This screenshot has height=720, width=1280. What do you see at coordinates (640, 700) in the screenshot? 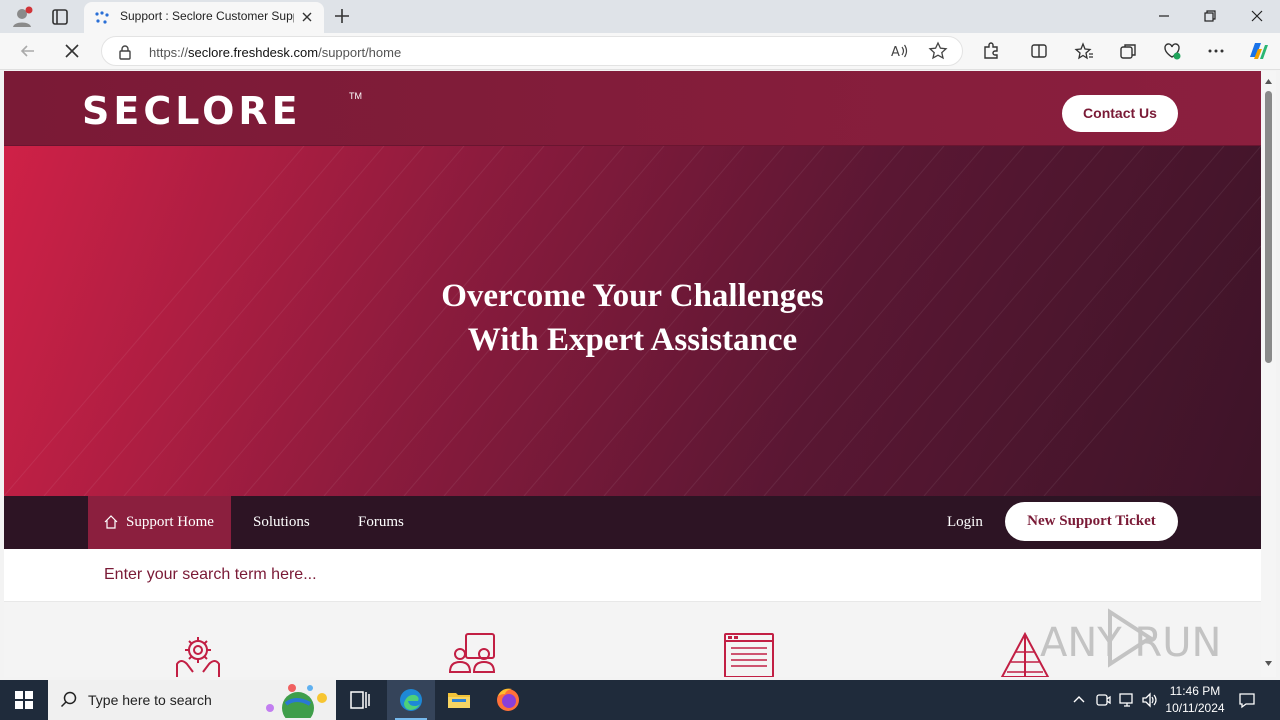
I see `windows-taskbar: Type here to search 11:46 PM 10/11/2024` at bounding box center [640, 700].